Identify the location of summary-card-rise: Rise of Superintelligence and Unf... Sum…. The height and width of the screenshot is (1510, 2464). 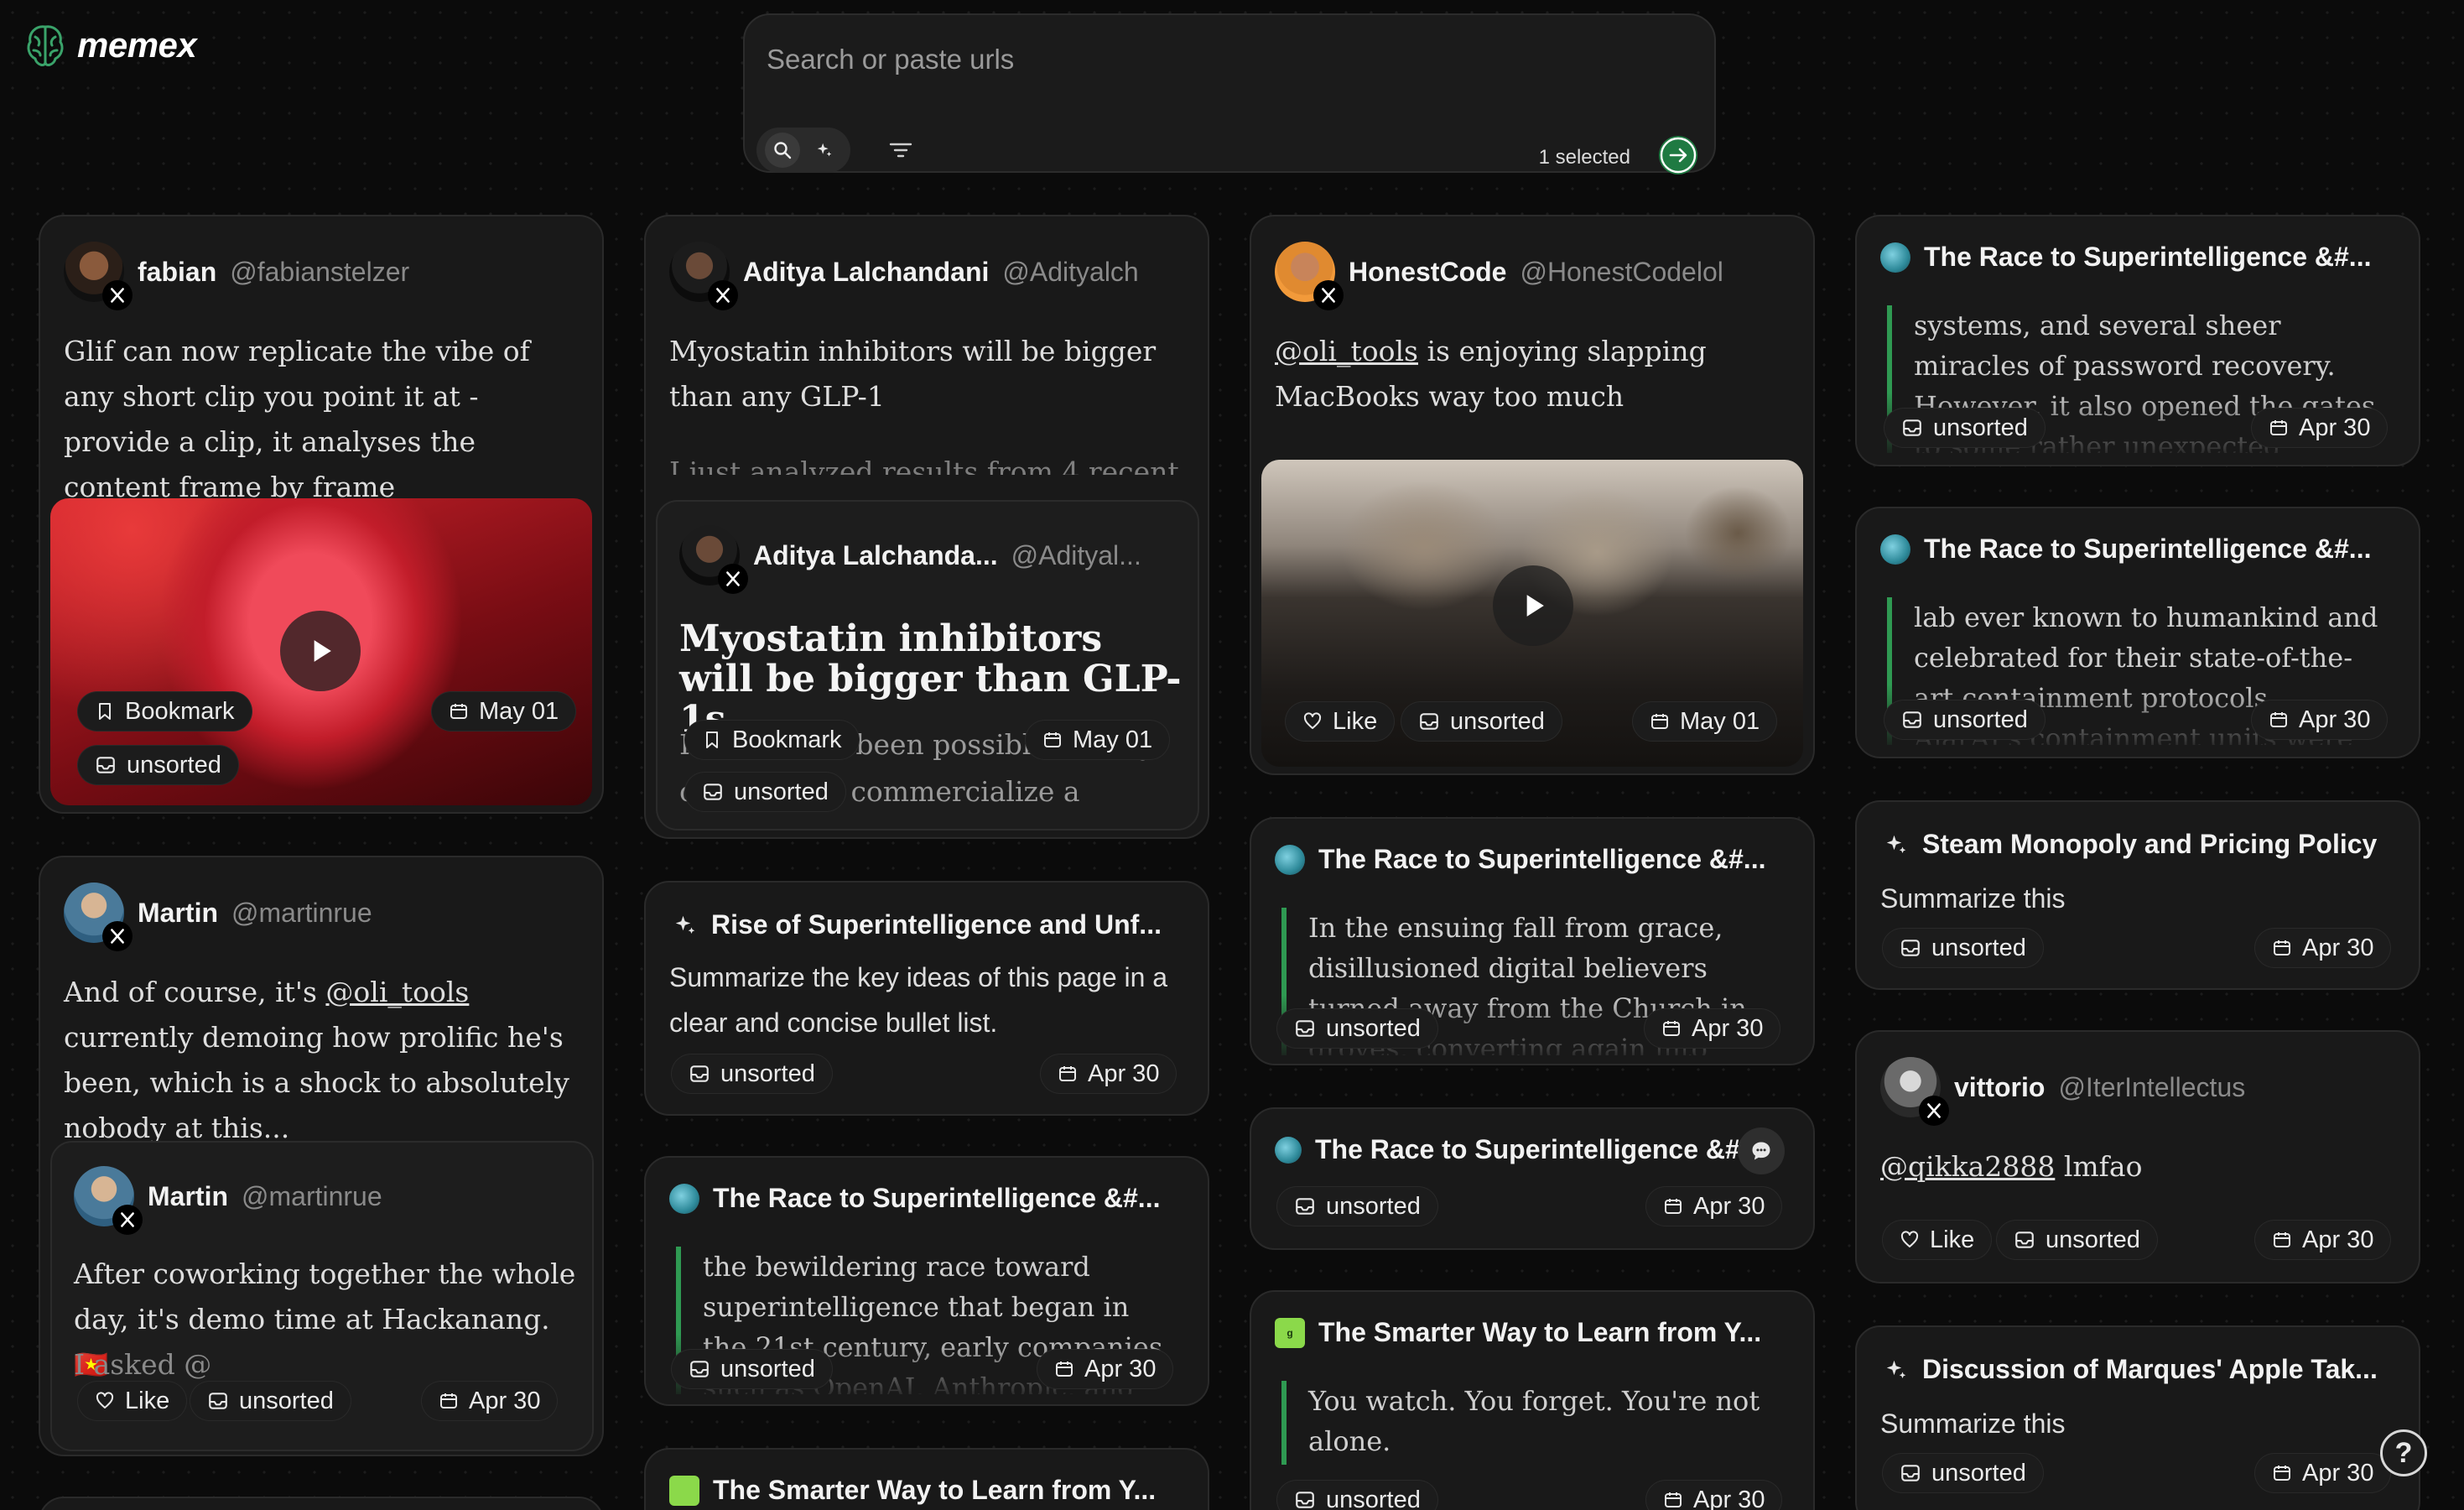
(926, 998).